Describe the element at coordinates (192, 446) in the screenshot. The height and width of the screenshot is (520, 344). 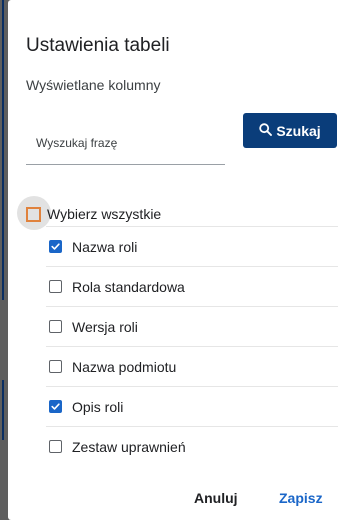
I see `column-option: Zestaw uprawnień` at that location.